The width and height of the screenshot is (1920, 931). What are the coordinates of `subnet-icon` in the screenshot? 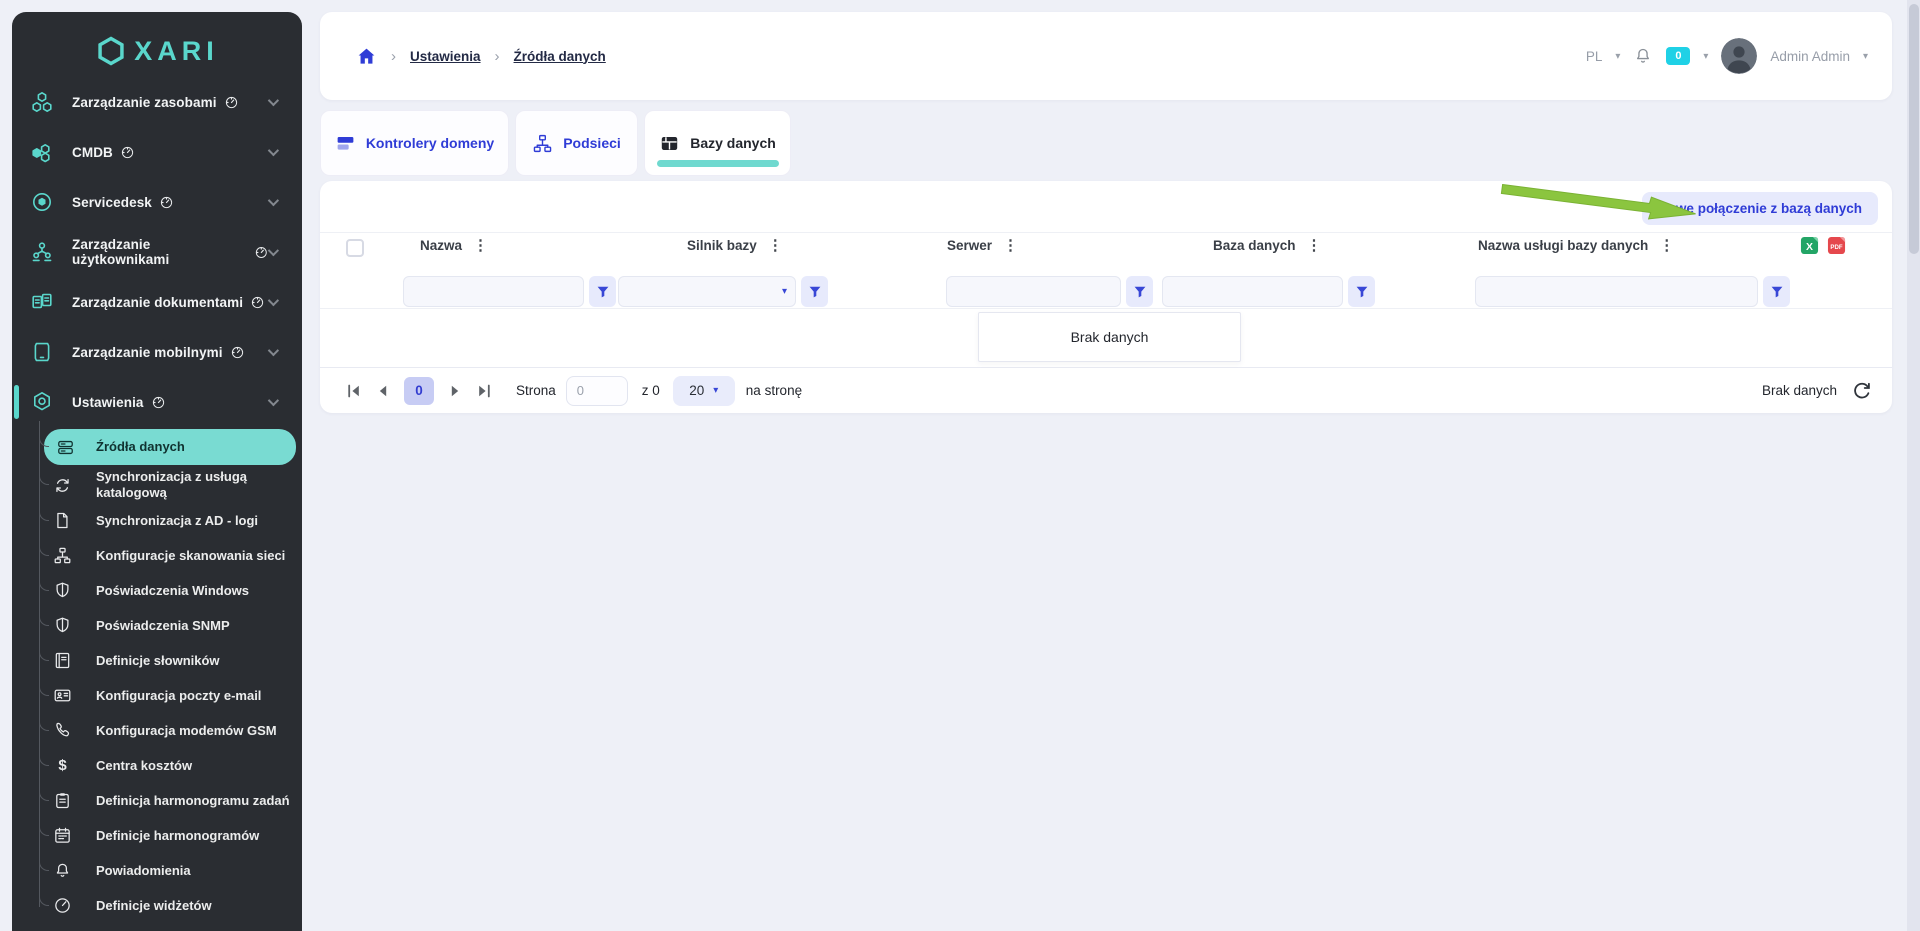 It's located at (542, 143).